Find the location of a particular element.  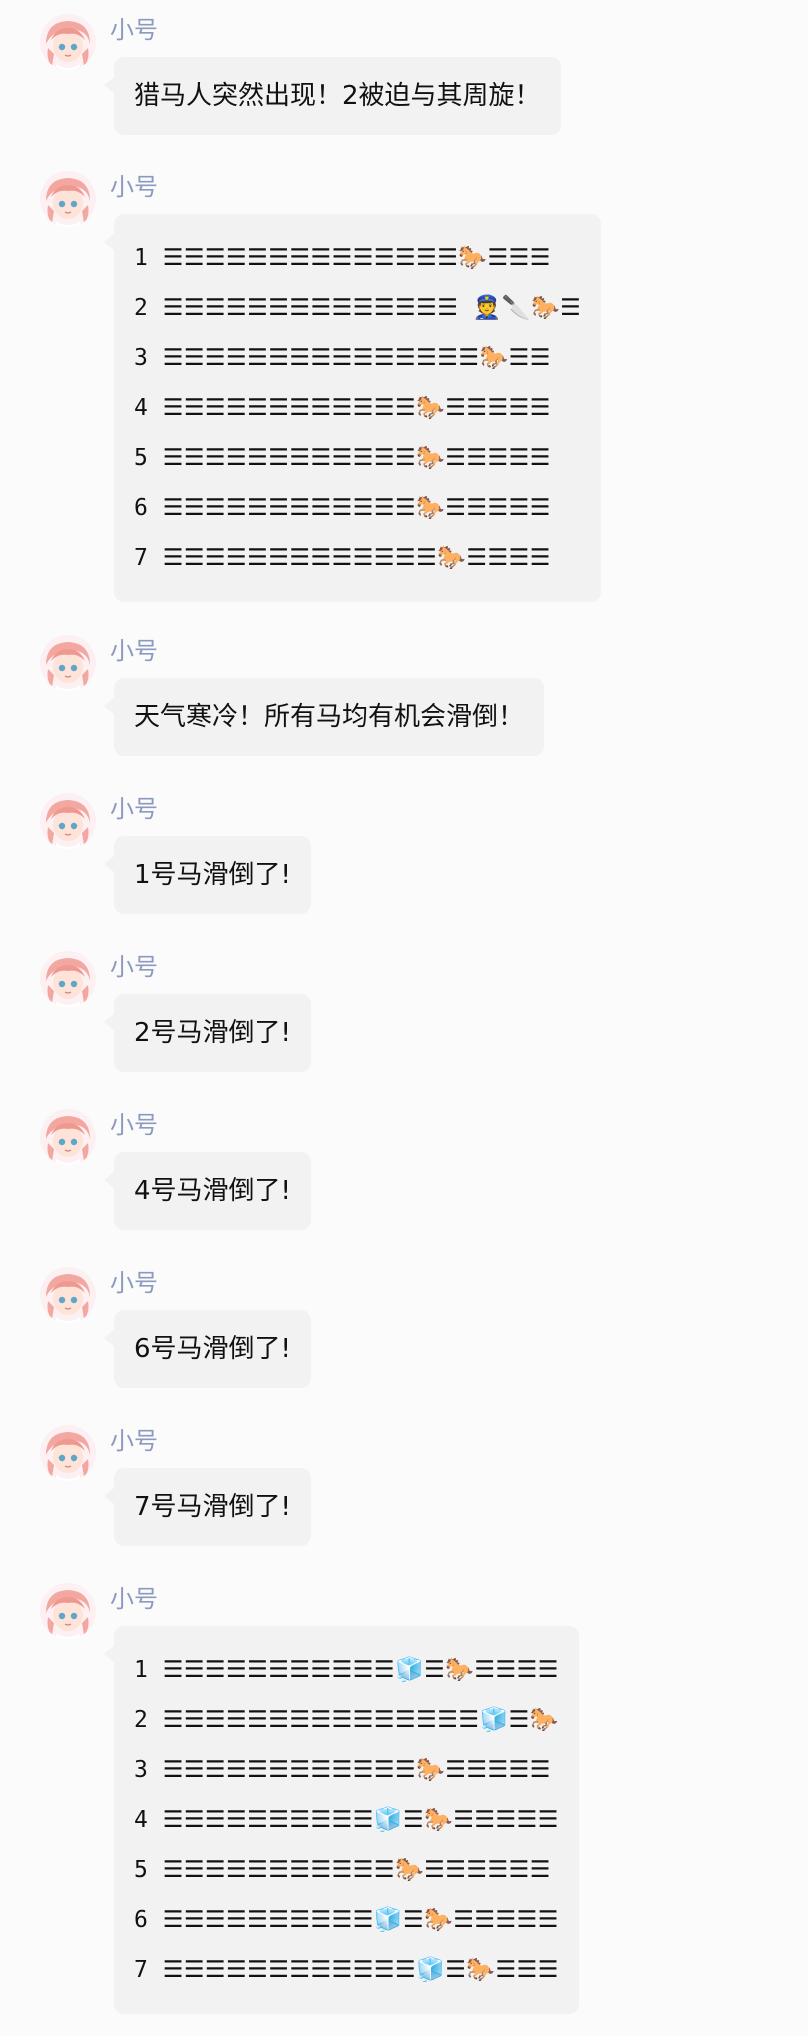

chat-message: 小号 7号马滑倒了! is located at coordinates (404, 1481).